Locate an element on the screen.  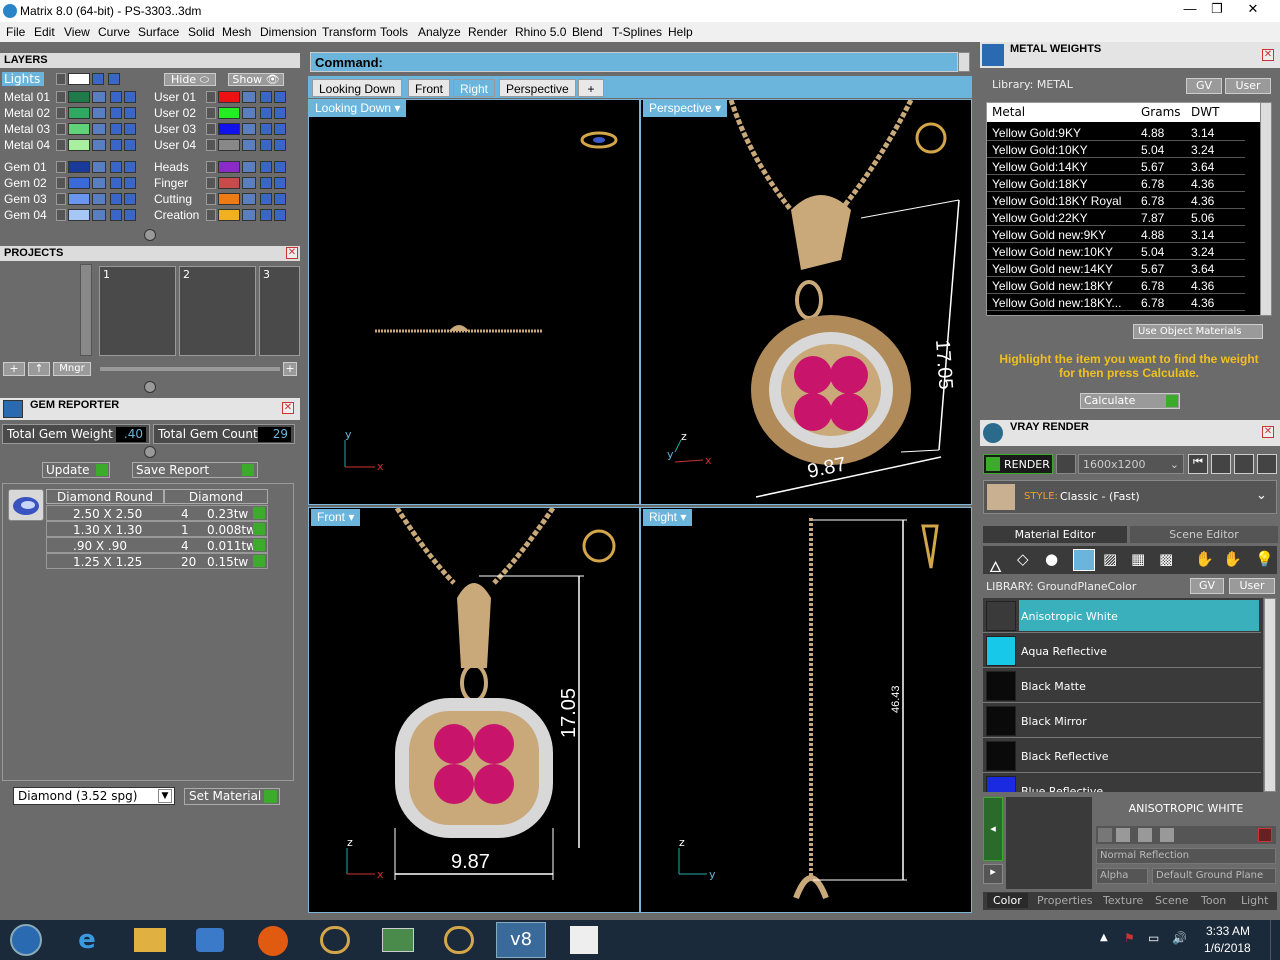
save-report-play-icon is located at coordinates (248, 470).